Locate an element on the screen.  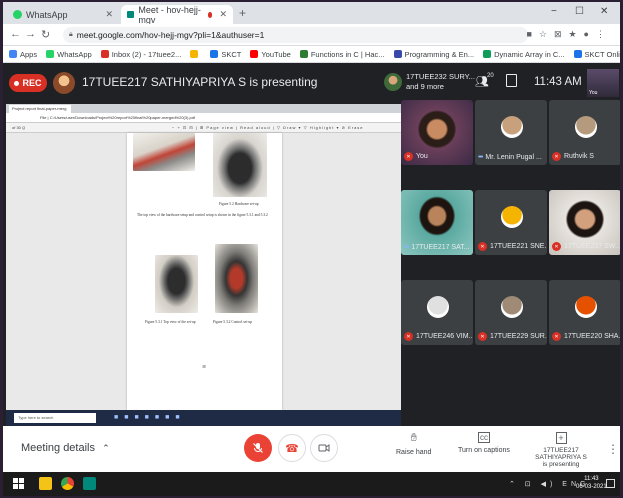
participant-name: You is located at coordinates (422, 156).